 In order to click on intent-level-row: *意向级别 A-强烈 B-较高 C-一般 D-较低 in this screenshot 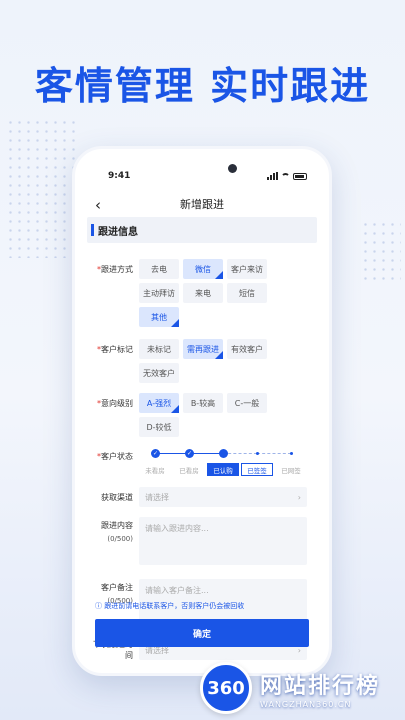, I will do `click(202, 415)`.